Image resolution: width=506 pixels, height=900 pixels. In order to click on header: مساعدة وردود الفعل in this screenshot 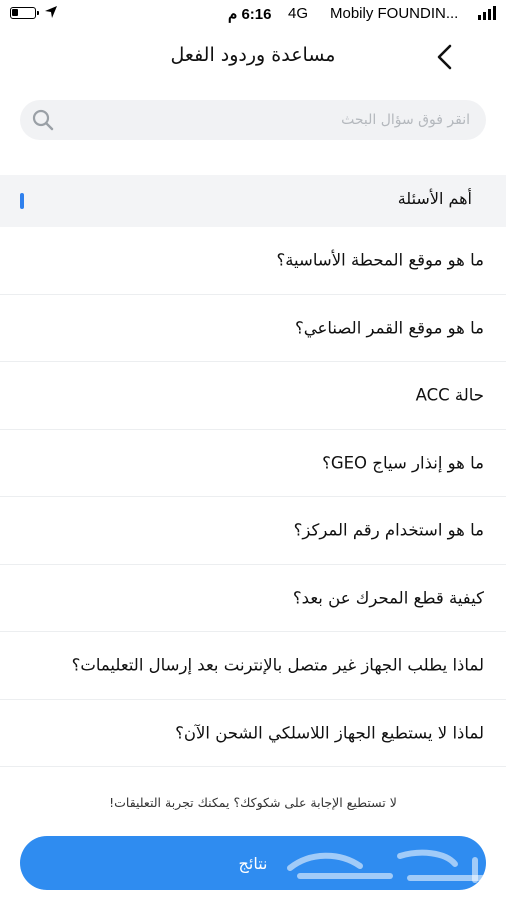, I will do `click(253, 58)`.